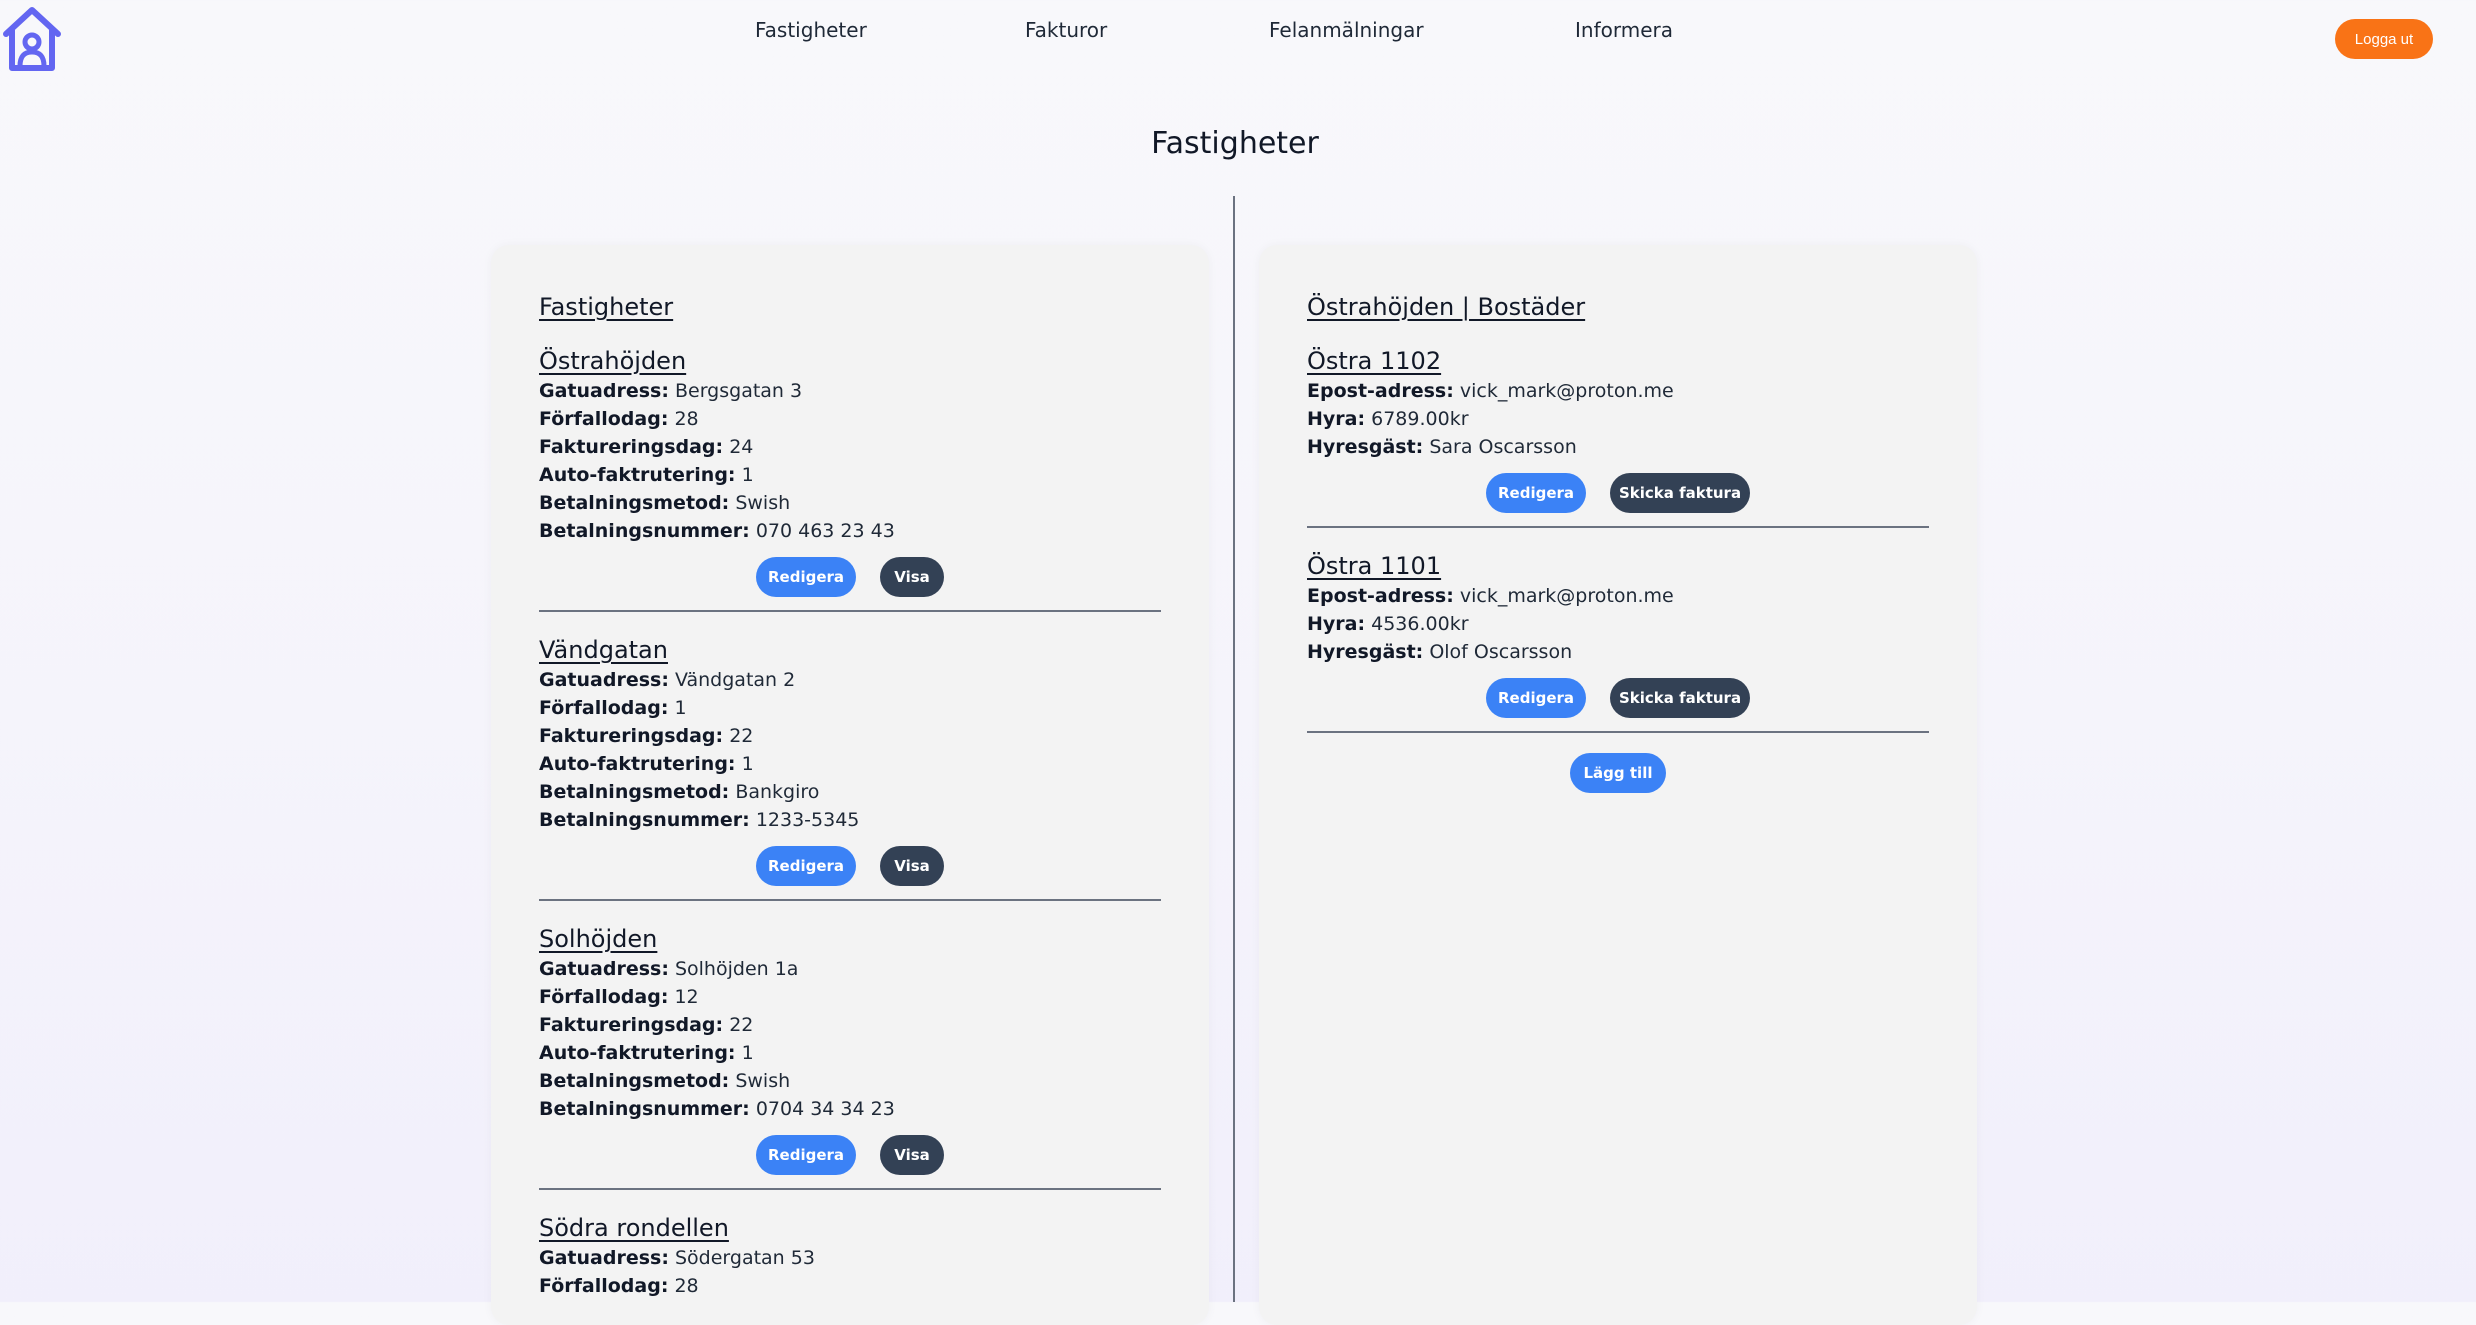 This screenshot has height=1325, width=2476. Describe the element at coordinates (850, 939) in the screenshot. I see `property-name: Solhöjden` at that location.